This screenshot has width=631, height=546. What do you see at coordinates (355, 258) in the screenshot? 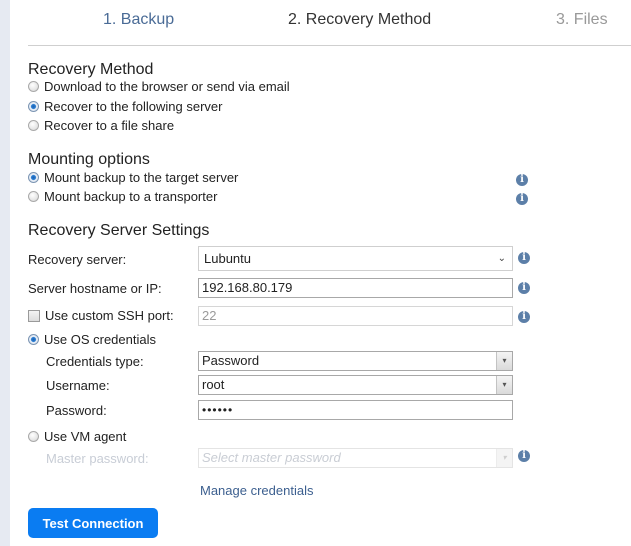
I see `recovery-server-select: Lubuntu ⌄` at bounding box center [355, 258].